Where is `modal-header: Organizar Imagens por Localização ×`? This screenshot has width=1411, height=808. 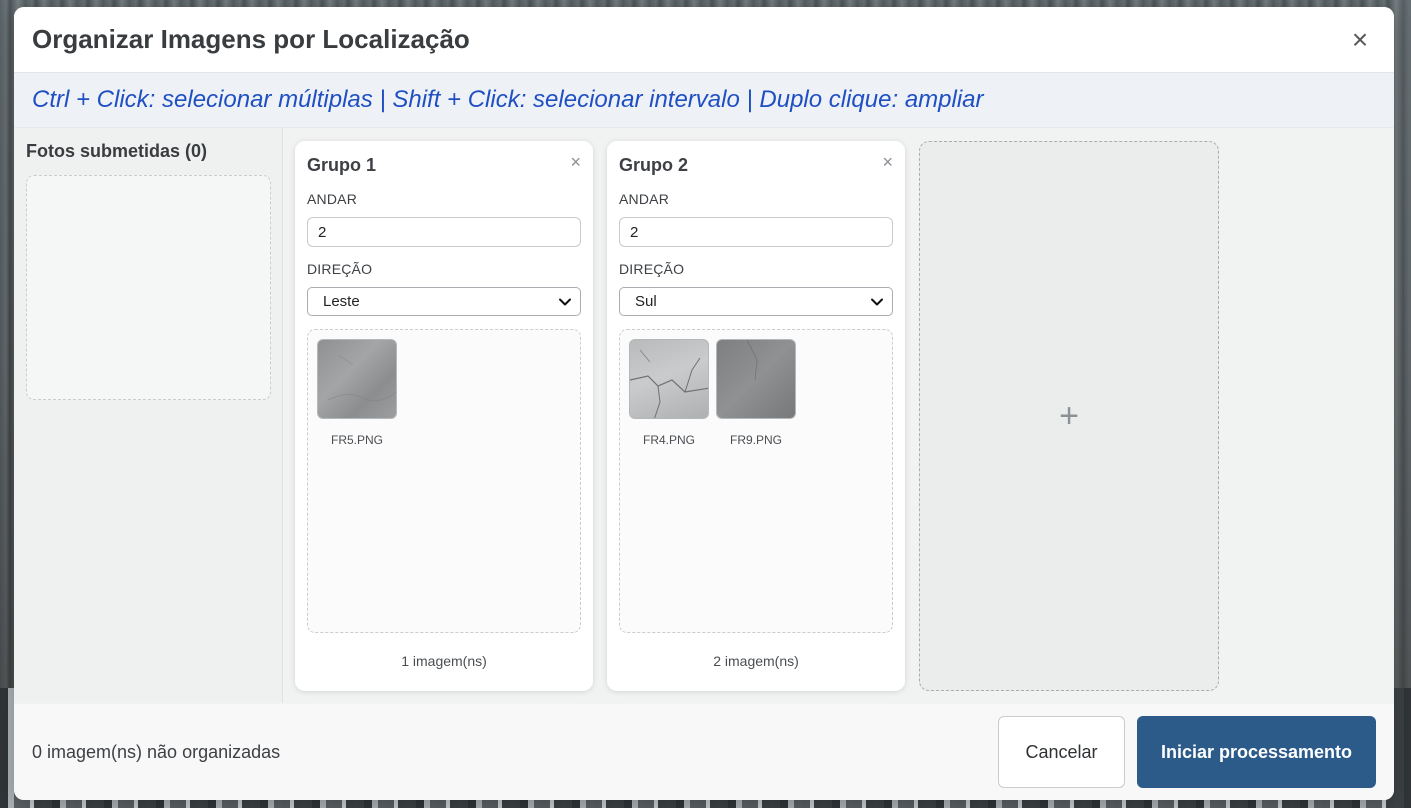 modal-header: Organizar Imagens por Localização × is located at coordinates (704, 40).